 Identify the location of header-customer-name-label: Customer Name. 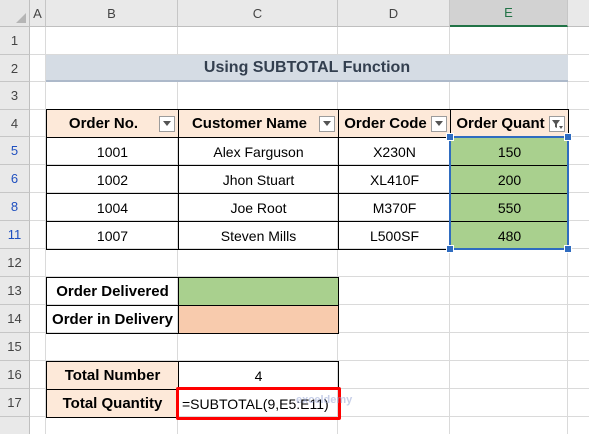
(249, 123).